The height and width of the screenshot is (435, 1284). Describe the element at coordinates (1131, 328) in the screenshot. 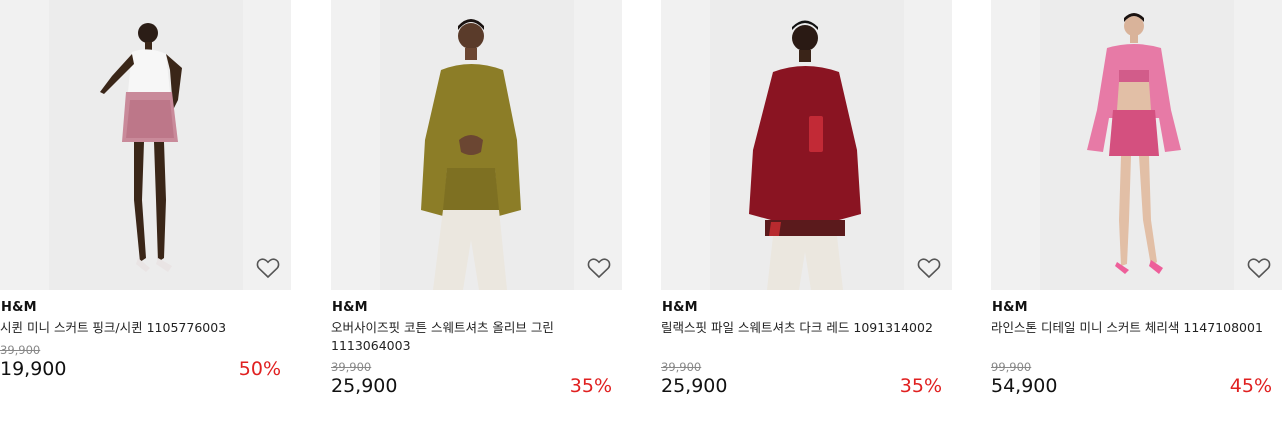

I see `product-title: 라인스톤 디테일 미니 스커트 체리색 1147108001` at that location.